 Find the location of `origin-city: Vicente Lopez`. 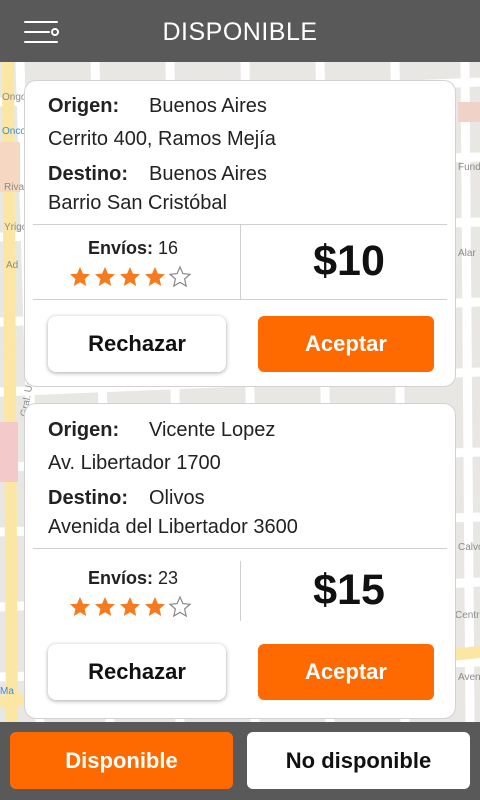

origin-city: Vicente Lopez is located at coordinates (212, 430).